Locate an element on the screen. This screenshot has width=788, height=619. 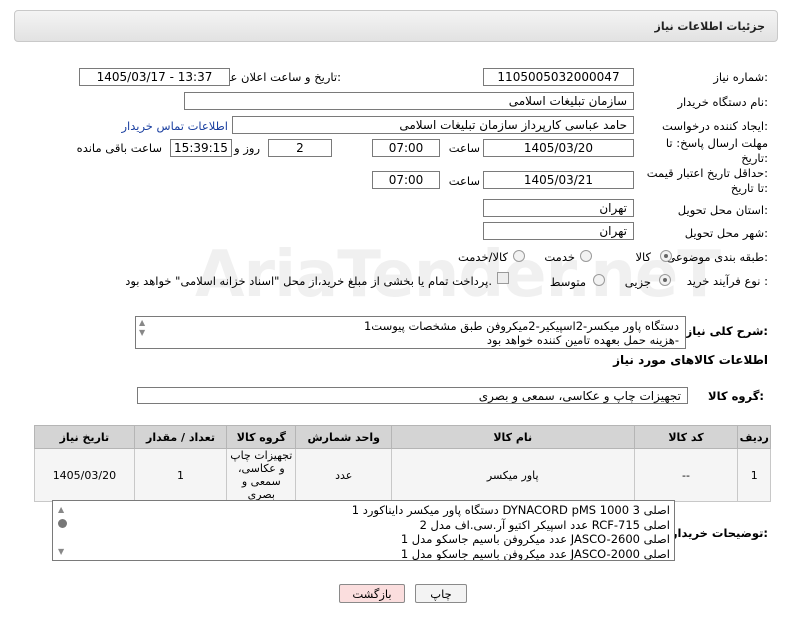
notes-scroll-thumb-icon is located at coordinates (62, 523).